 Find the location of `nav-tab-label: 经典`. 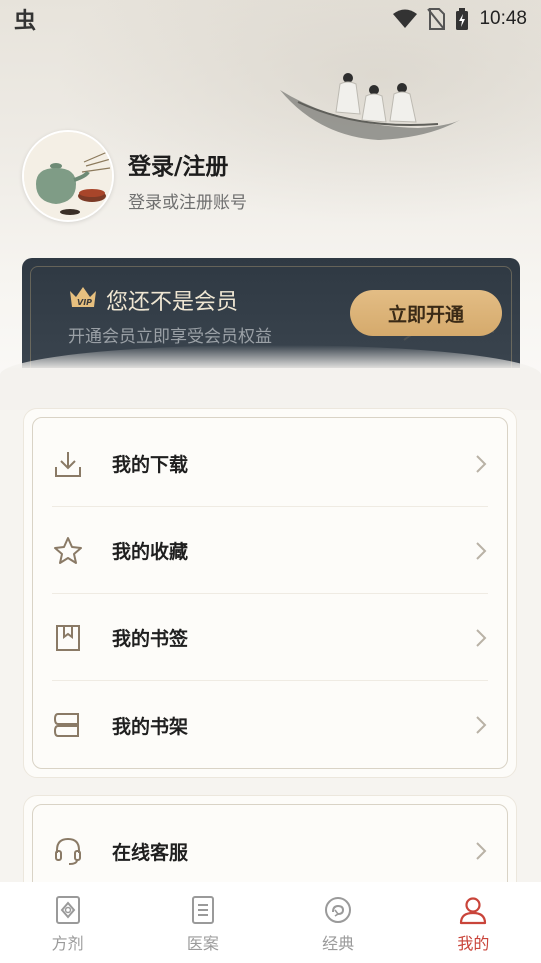

nav-tab-label: 经典 is located at coordinates (338, 943).